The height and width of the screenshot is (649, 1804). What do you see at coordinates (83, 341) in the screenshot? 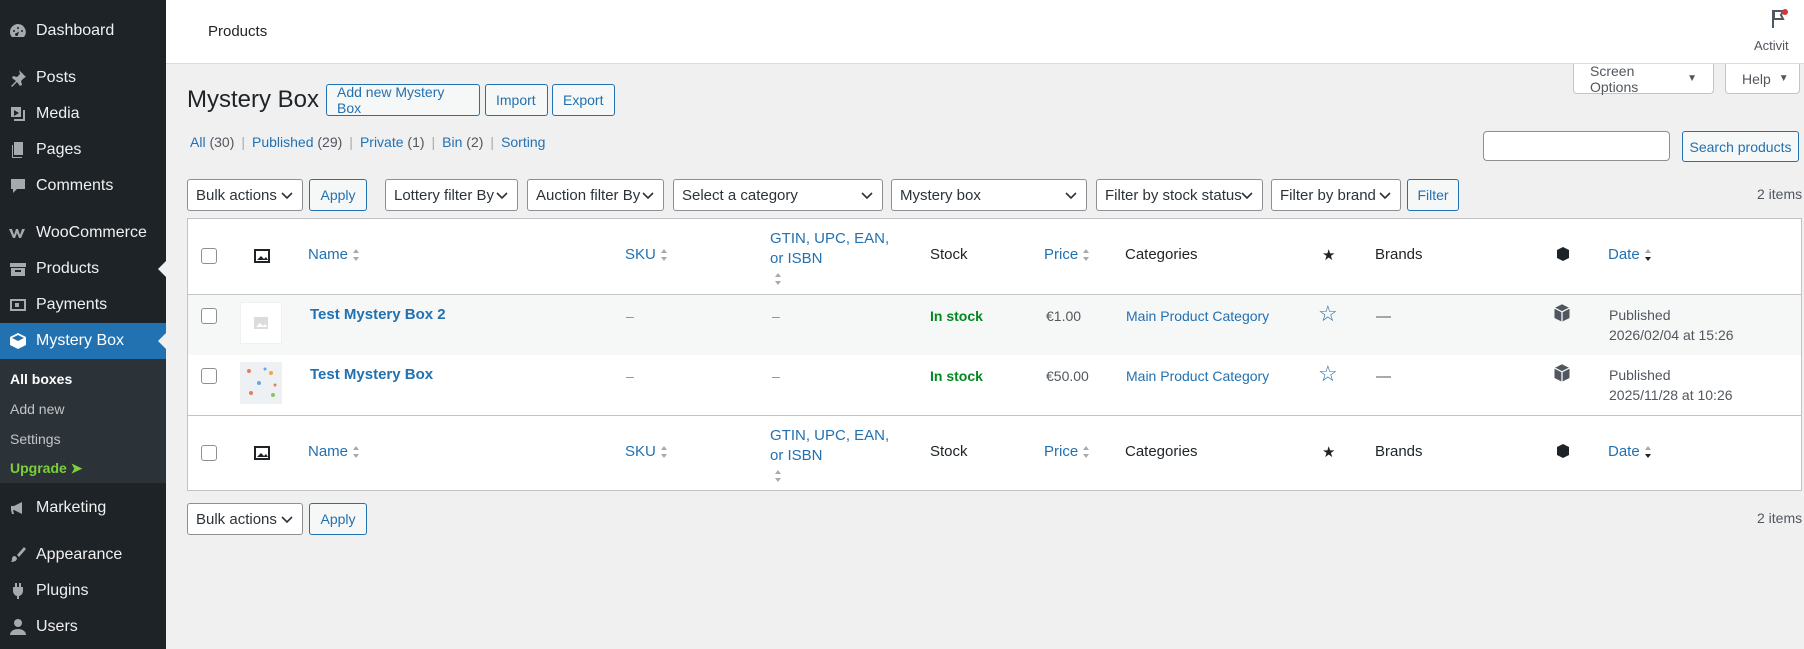
I see `sidebar-item-mystery-box: Mystery Box` at bounding box center [83, 341].